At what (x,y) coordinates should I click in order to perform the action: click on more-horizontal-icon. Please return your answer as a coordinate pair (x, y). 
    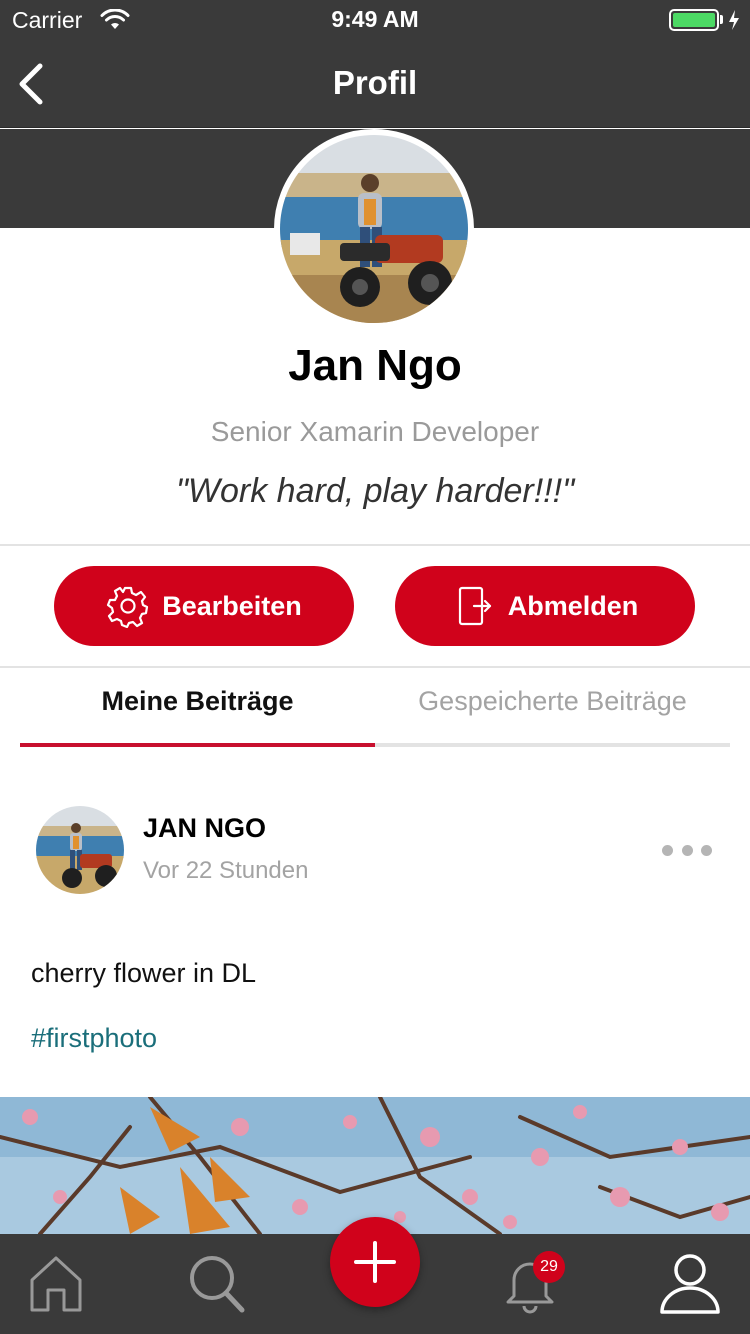
    Looking at the image, I should click on (687, 850).